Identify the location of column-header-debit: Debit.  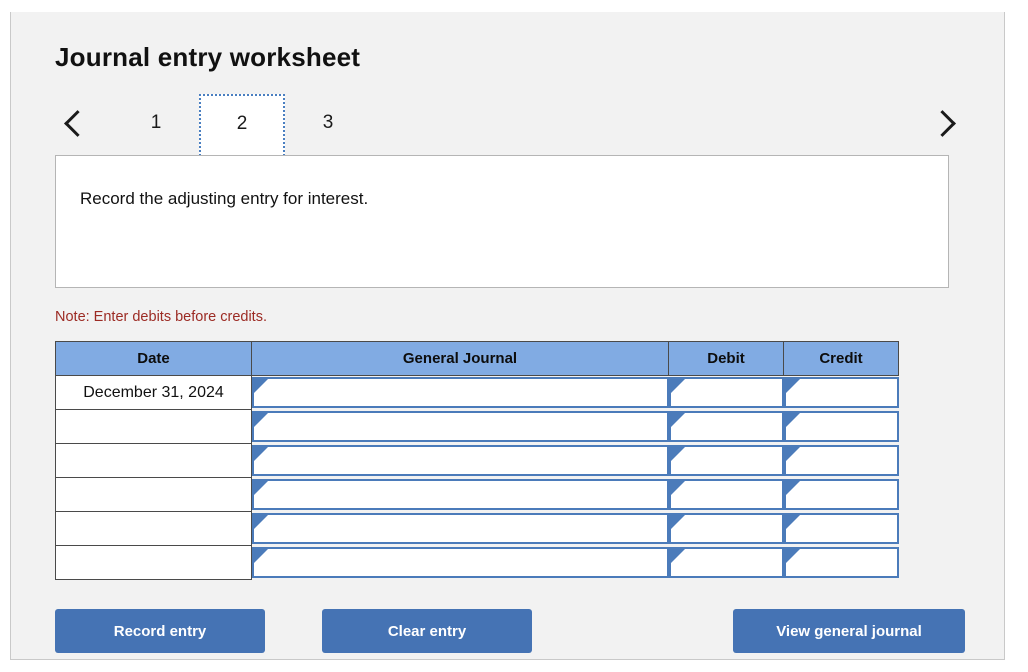
(726, 358).